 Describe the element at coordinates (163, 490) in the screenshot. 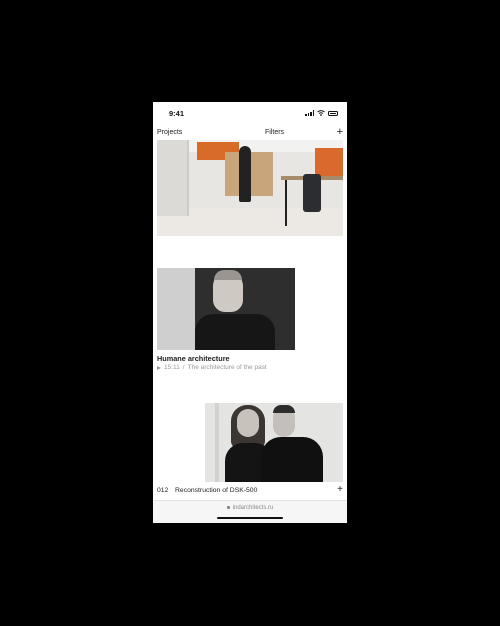

I see `project-number: 012` at that location.